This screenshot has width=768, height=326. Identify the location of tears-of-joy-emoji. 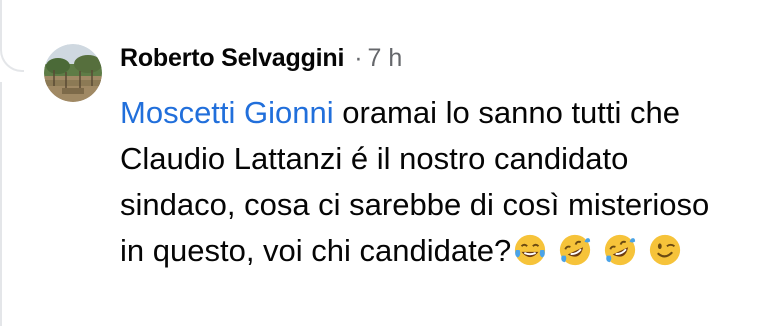
(530, 250).